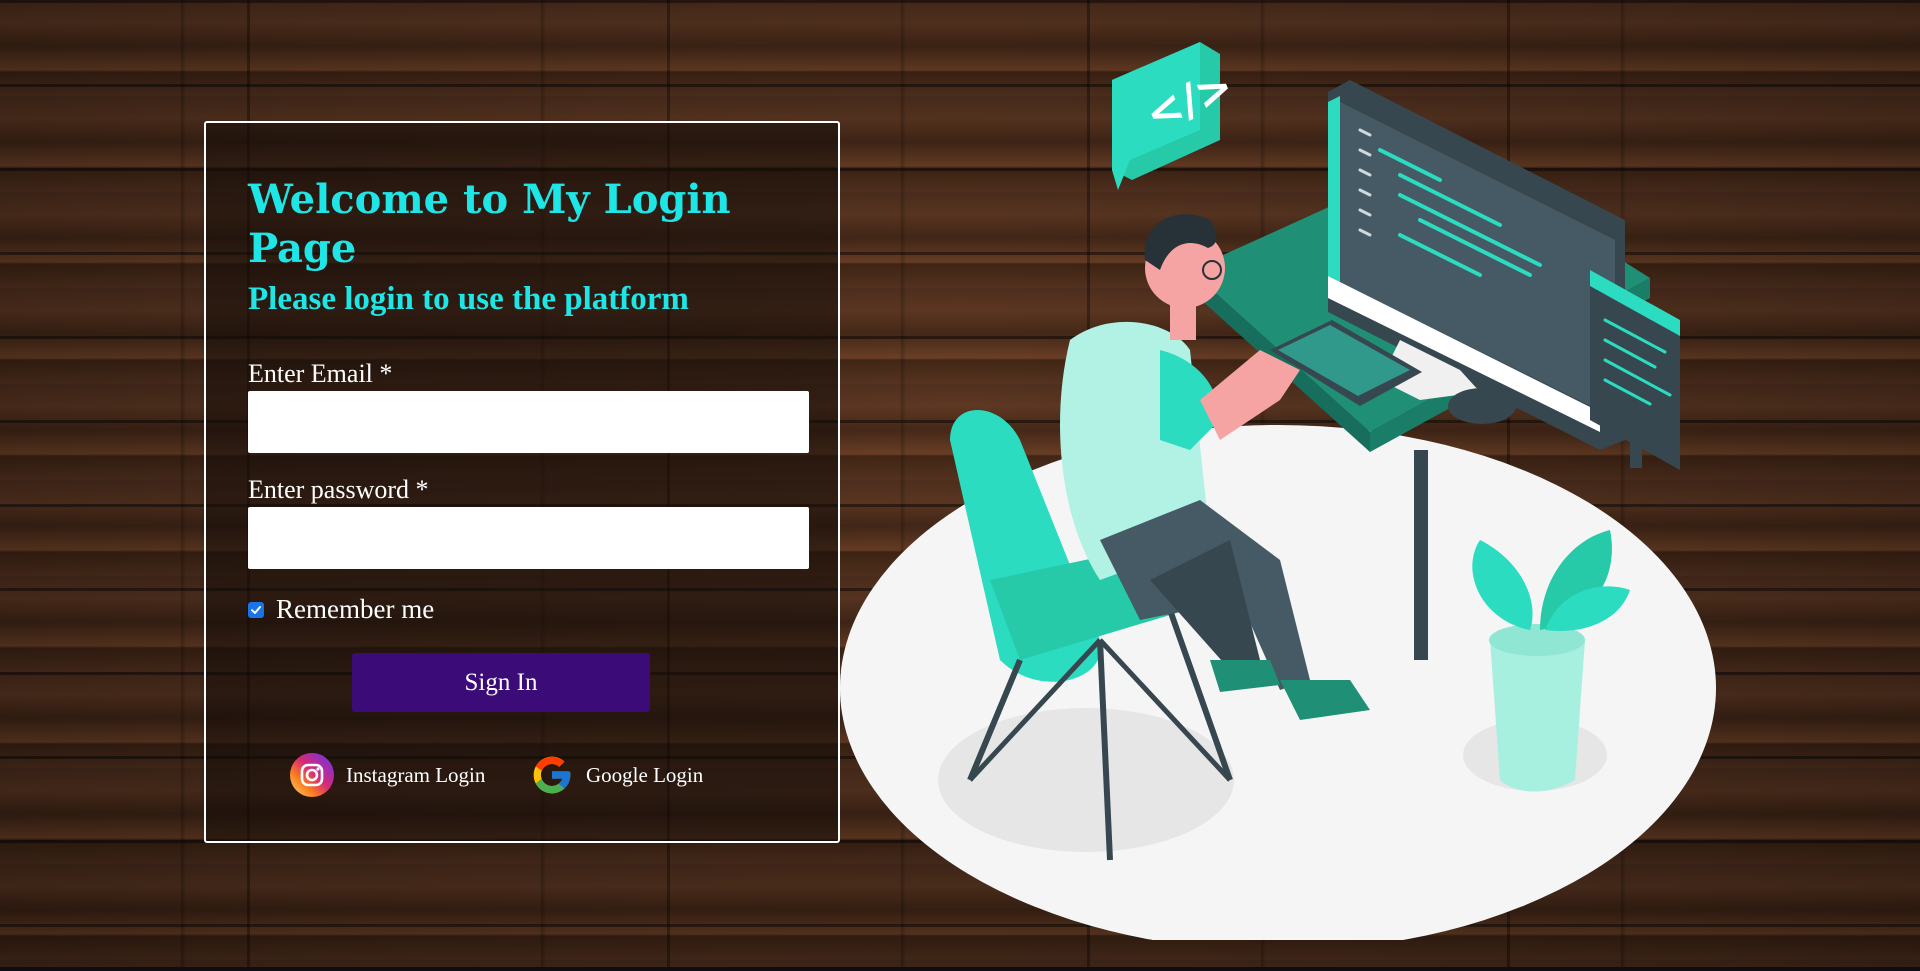 Image resolution: width=1920 pixels, height=971 pixels. Describe the element at coordinates (320, 373) in the screenshot. I see `email-label: Enter Email *` at that location.